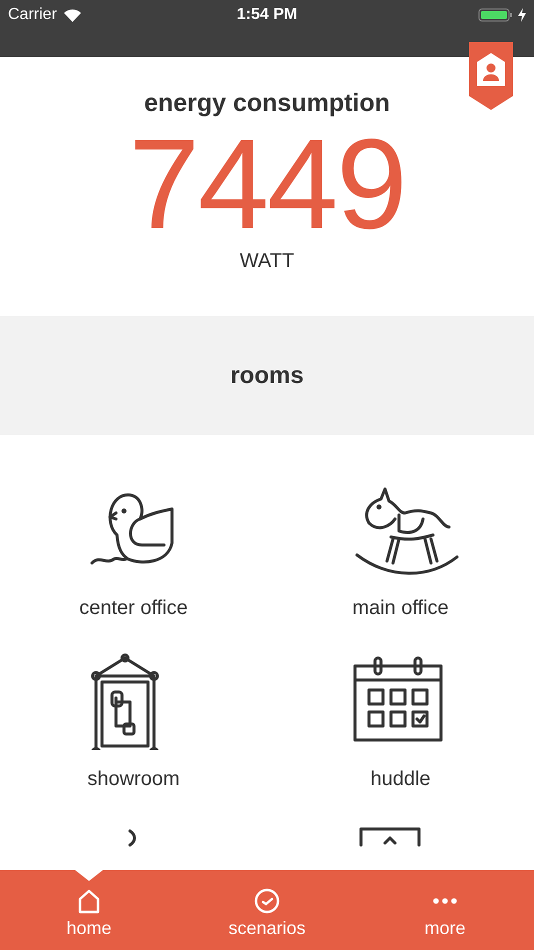 The image size is (534, 950). I want to click on wifi-icon, so click(72, 15).